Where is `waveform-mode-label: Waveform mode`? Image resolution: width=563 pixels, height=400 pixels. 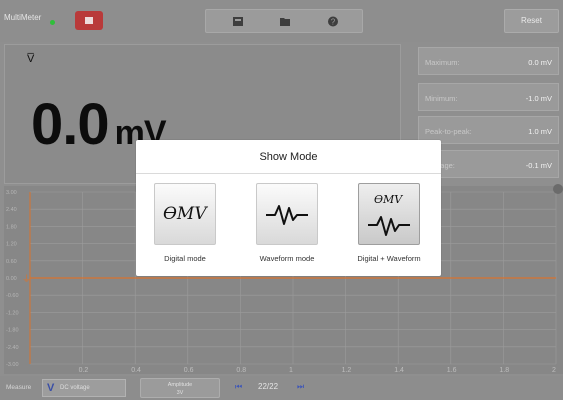
waveform-mode-label: Waveform mode is located at coordinates (287, 258).